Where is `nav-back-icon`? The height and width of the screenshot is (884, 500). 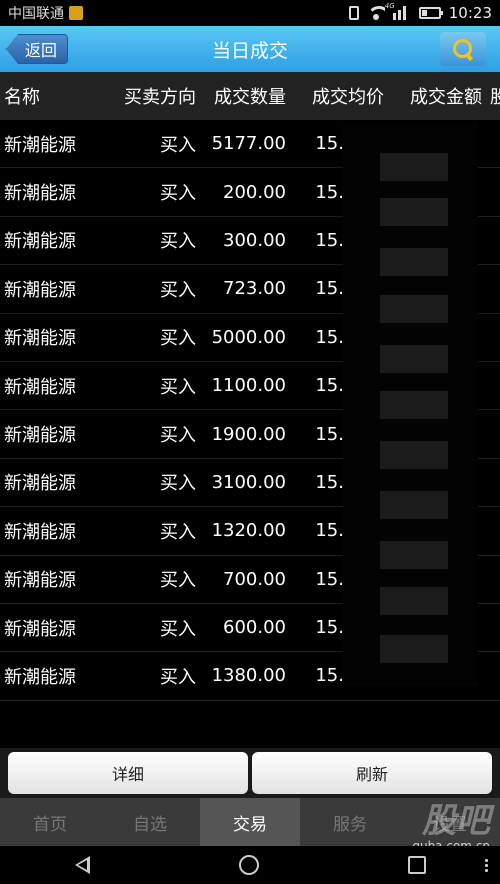
nav-back-icon is located at coordinates (82, 865).